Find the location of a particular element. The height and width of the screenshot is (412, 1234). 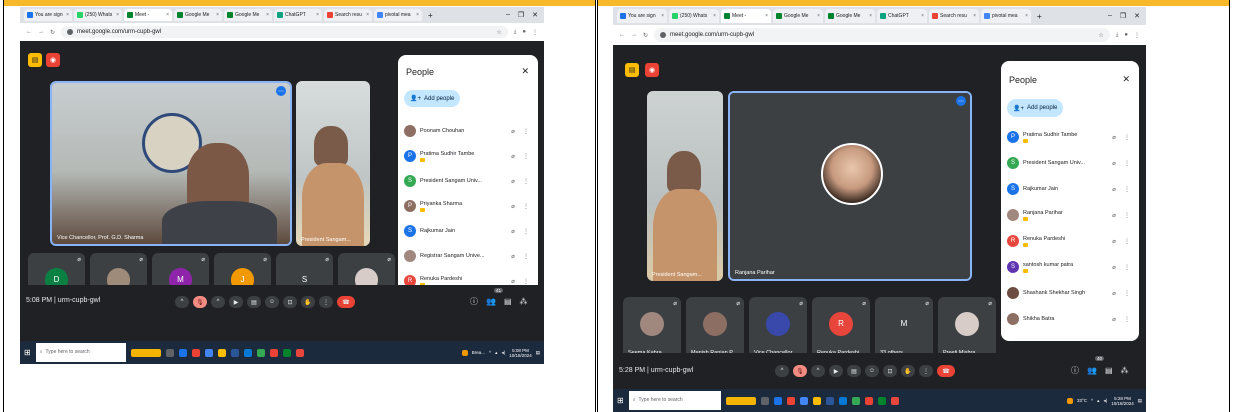

participant-row: Ranjana Parihar ⌀ ⋮ is located at coordinates (1069, 215).